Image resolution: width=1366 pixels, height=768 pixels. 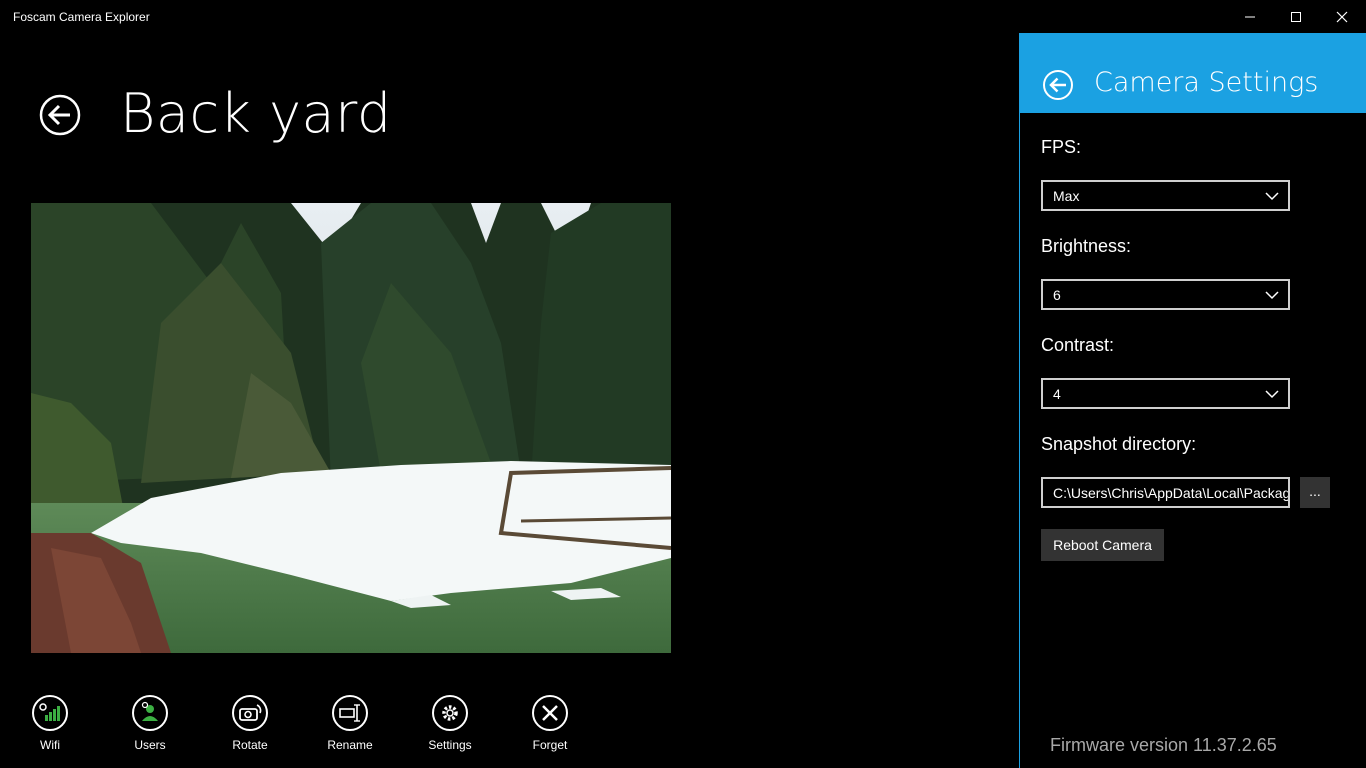 I want to click on users-icon, so click(x=150, y=713).